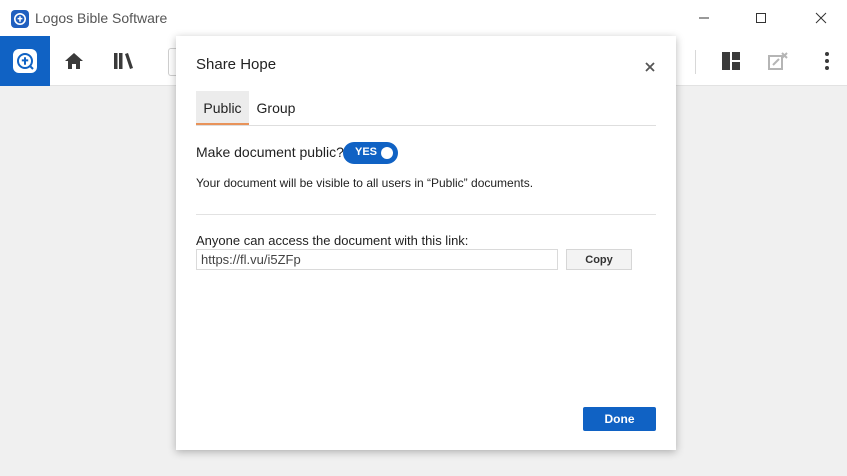  What do you see at coordinates (387, 153) in the screenshot?
I see `toggle-knob` at bounding box center [387, 153].